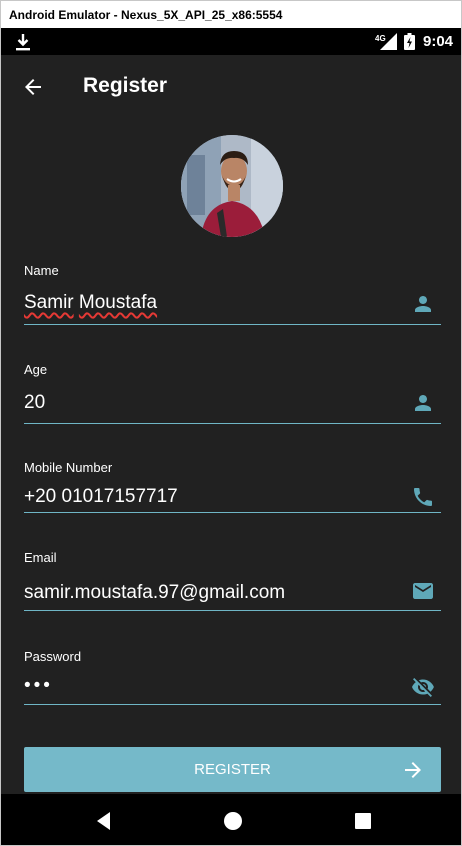 The image size is (462, 846). I want to click on email-field: Email samir.moustafa.97@gmail.com, so click(232, 580).